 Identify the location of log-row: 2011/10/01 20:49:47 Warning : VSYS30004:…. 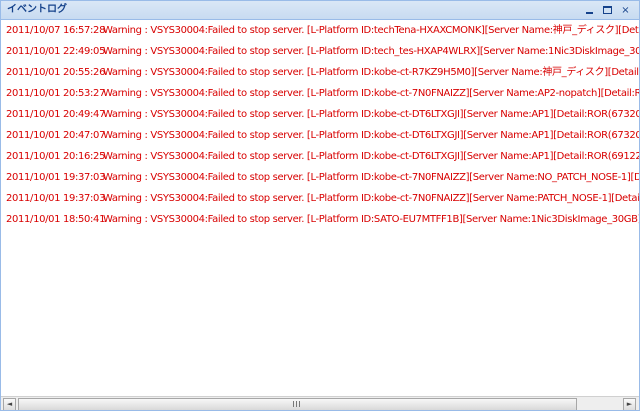
(320, 114).